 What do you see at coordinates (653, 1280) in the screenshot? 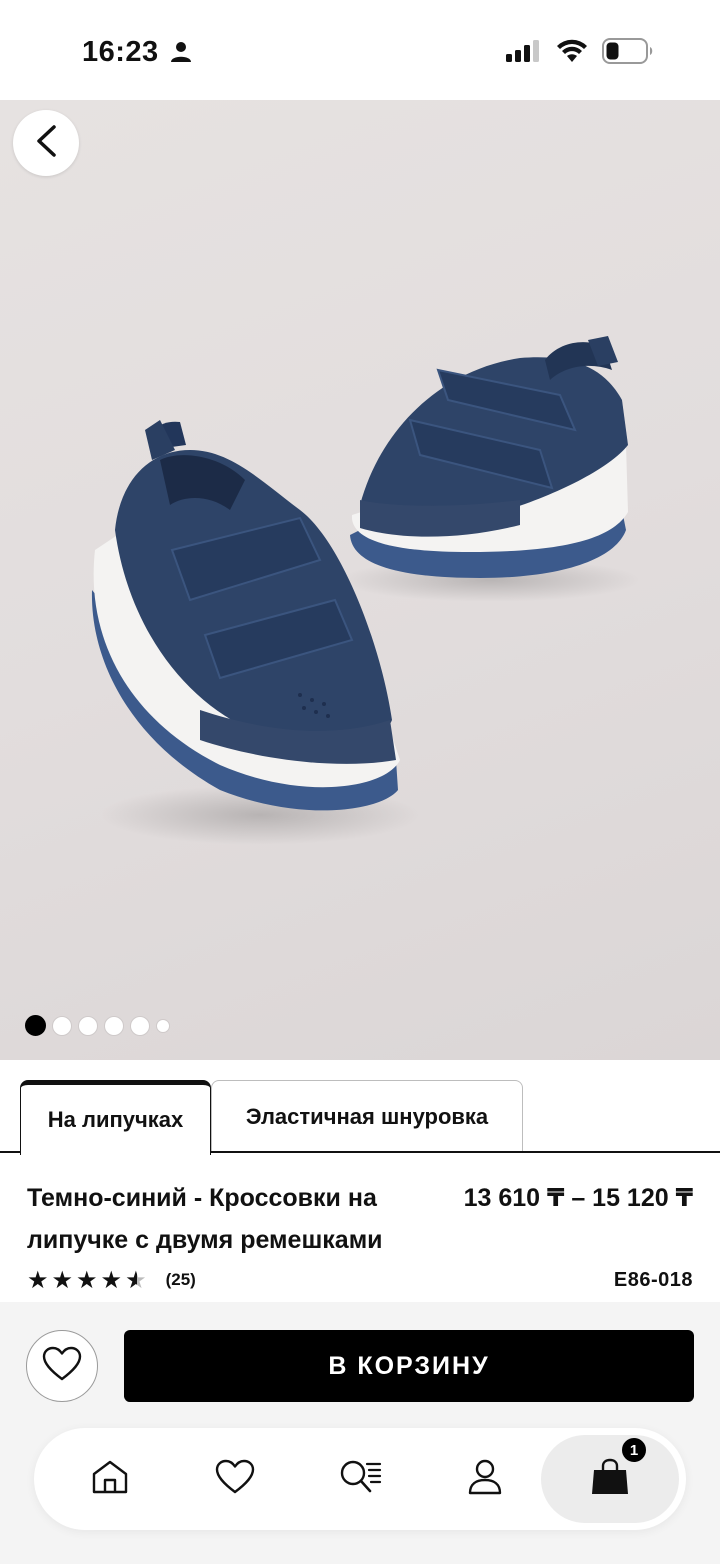
I see `product-sku: E86-018` at bounding box center [653, 1280].